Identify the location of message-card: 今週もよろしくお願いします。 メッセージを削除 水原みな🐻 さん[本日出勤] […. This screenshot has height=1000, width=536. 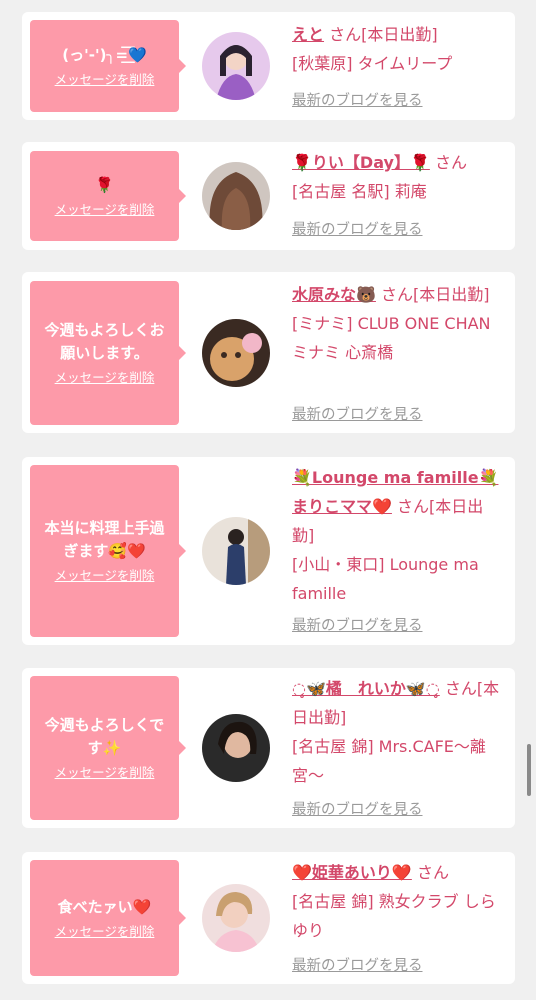
(268, 352).